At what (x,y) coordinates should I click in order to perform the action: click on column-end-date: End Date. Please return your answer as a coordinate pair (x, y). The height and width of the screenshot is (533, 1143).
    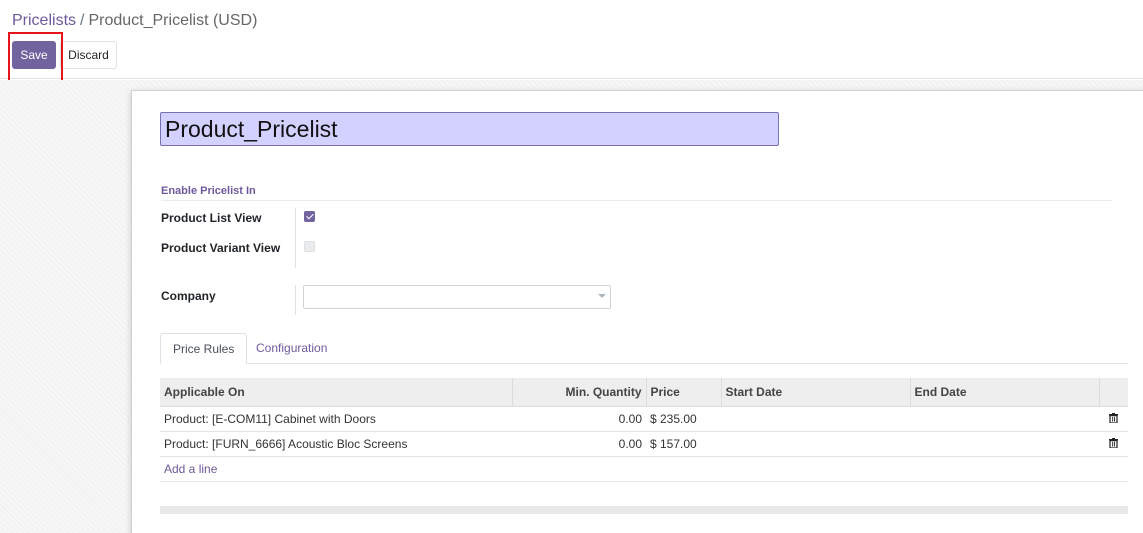
    Looking at the image, I should click on (1004, 392).